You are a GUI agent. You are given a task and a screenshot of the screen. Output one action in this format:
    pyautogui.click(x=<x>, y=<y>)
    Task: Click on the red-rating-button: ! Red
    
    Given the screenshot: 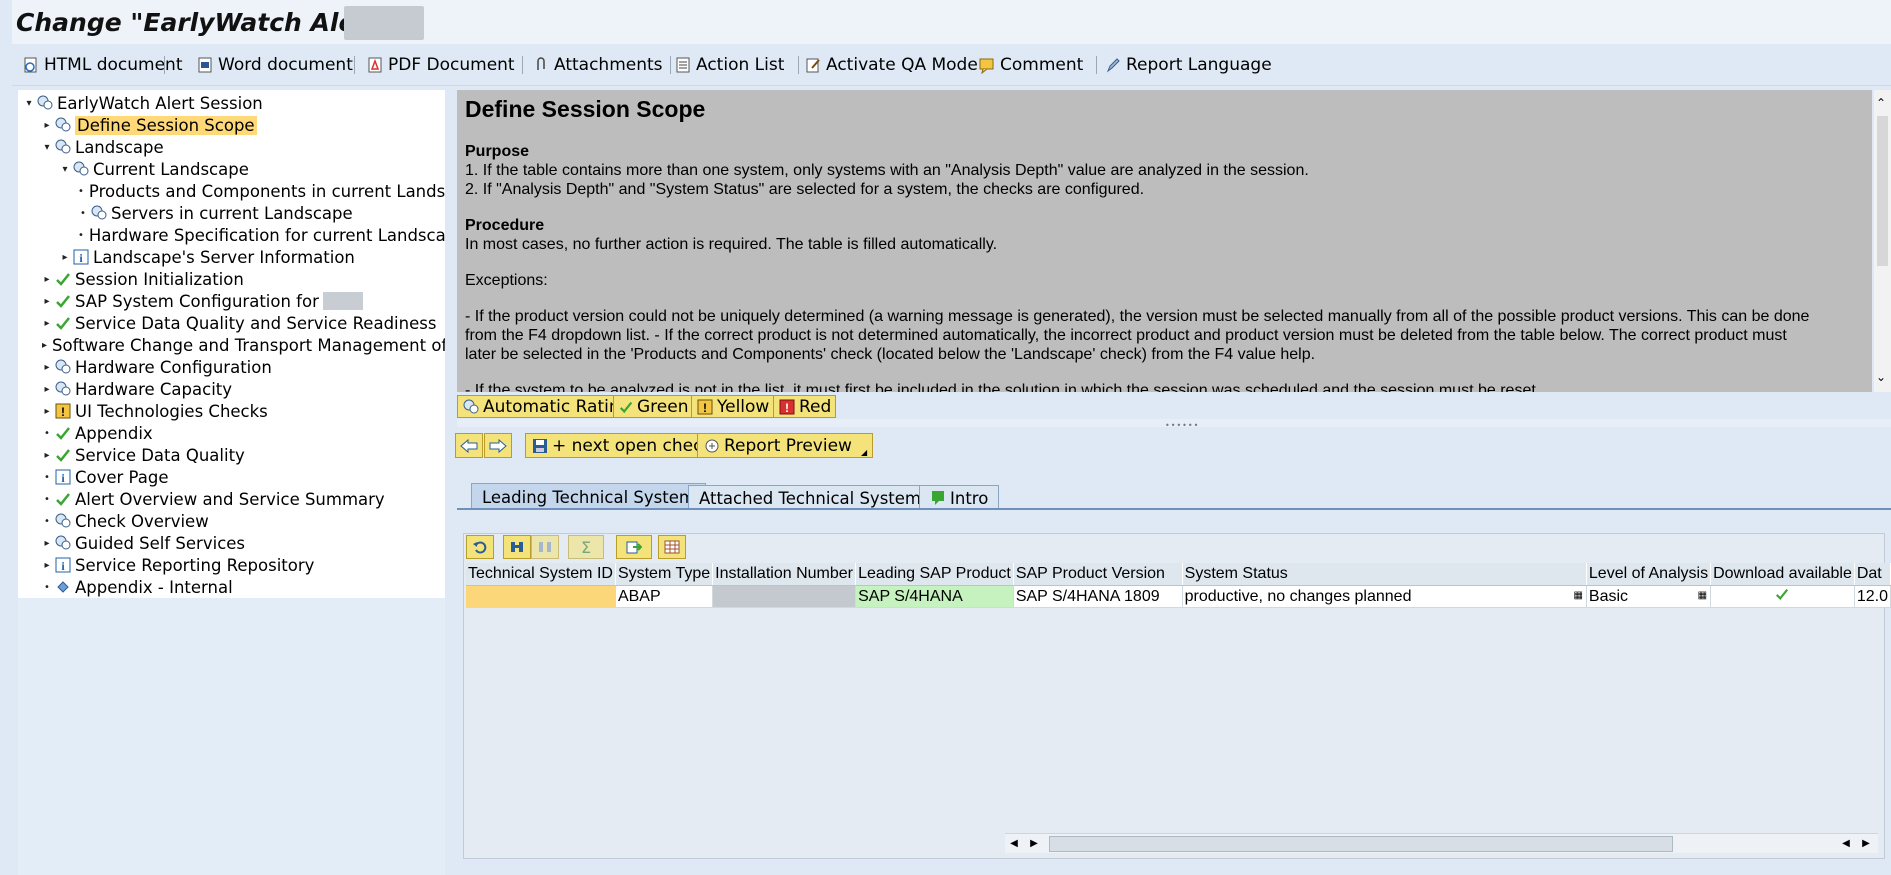 What is the action you would take?
    pyautogui.click(x=805, y=406)
    